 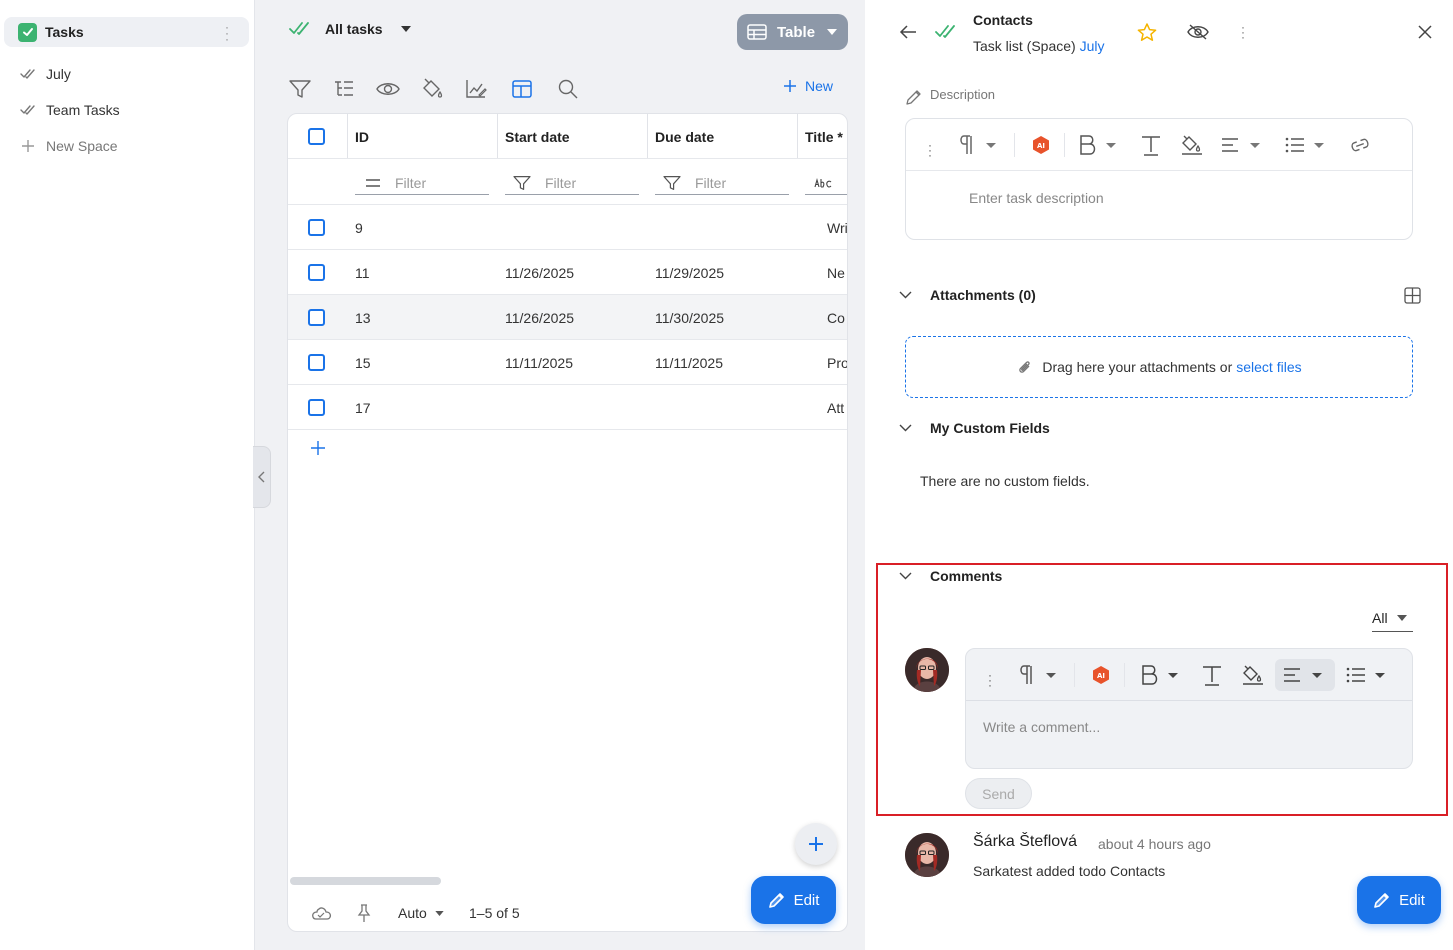 What do you see at coordinates (1198, 32) in the screenshot?
I see `eye-off-icon` at bounding box center [1198, 32].